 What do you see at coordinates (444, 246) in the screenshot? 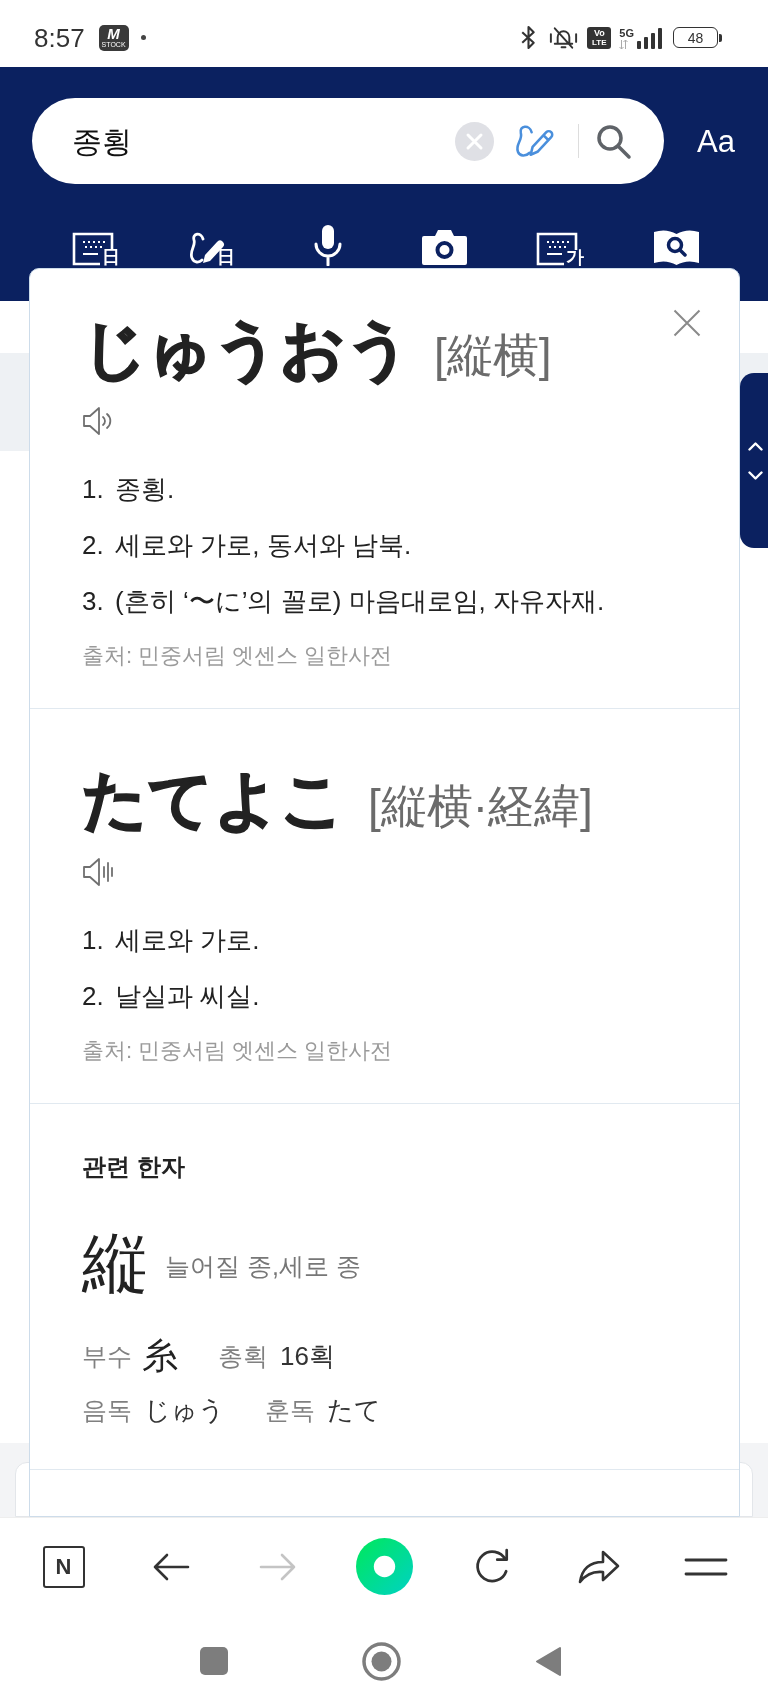
I see `camera-icon` at bounding box center [444, 246].